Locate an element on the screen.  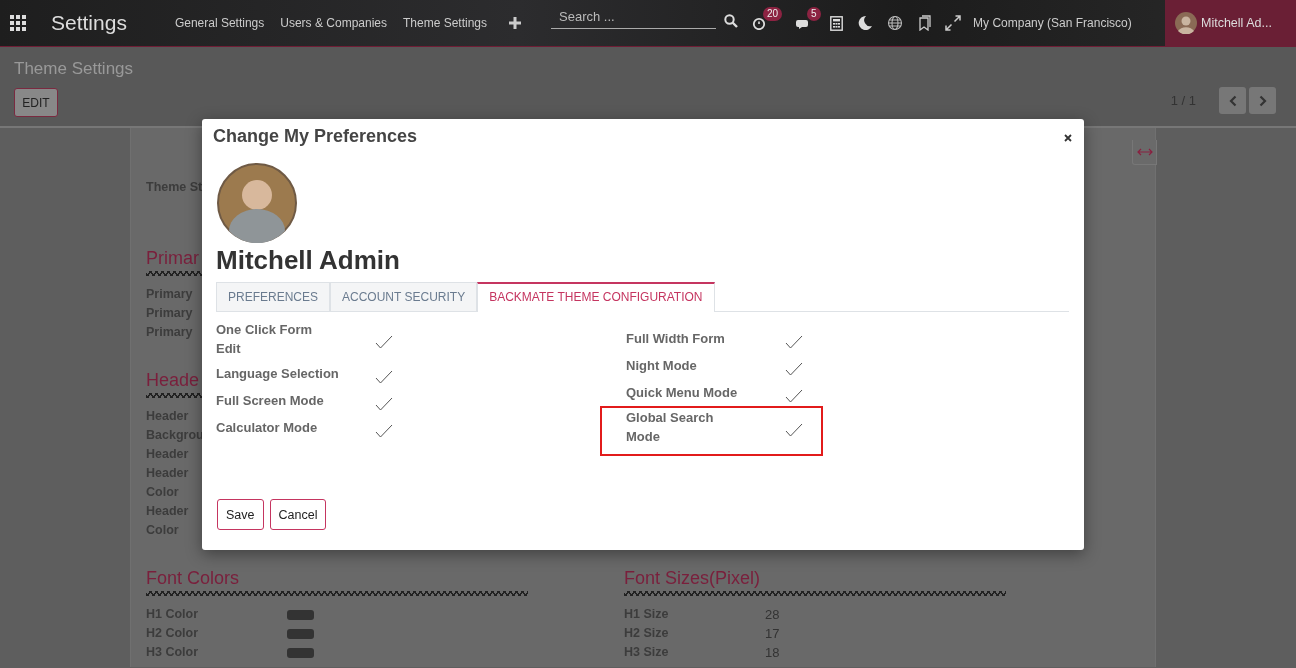
user-name: Mitchell Admin is located at coordinates (308, 260).